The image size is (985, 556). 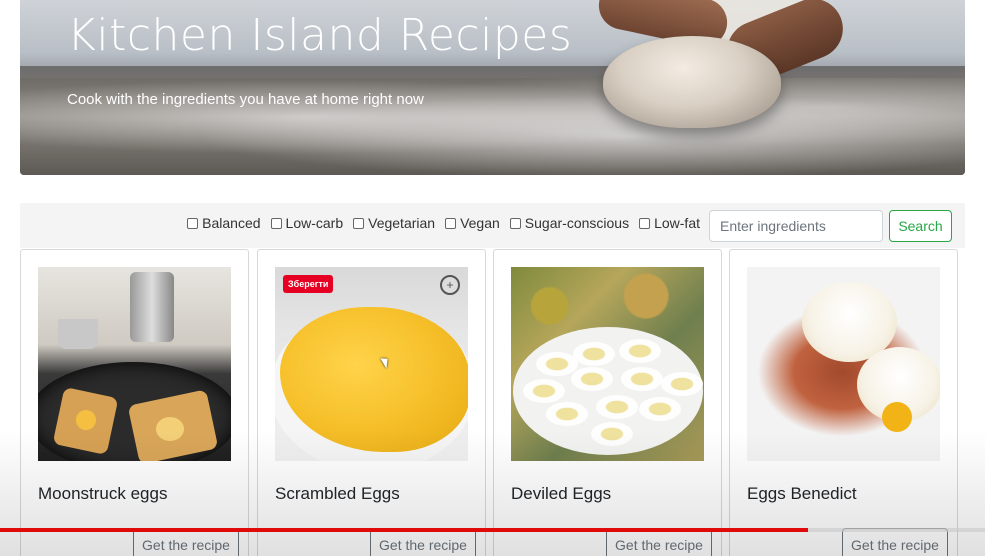 I want to click on ingredients-input, so click(x=796, y=226).